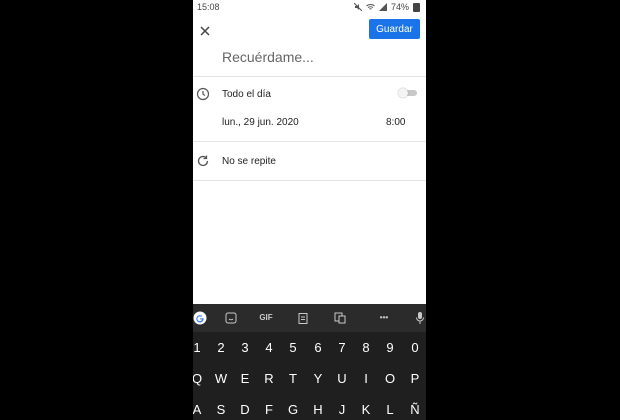 This screenshot has height=420, width=620. What do you see at coordinates (200, 318) in the screenshot?
I see `google-icon` at bounding box center [200, 318].